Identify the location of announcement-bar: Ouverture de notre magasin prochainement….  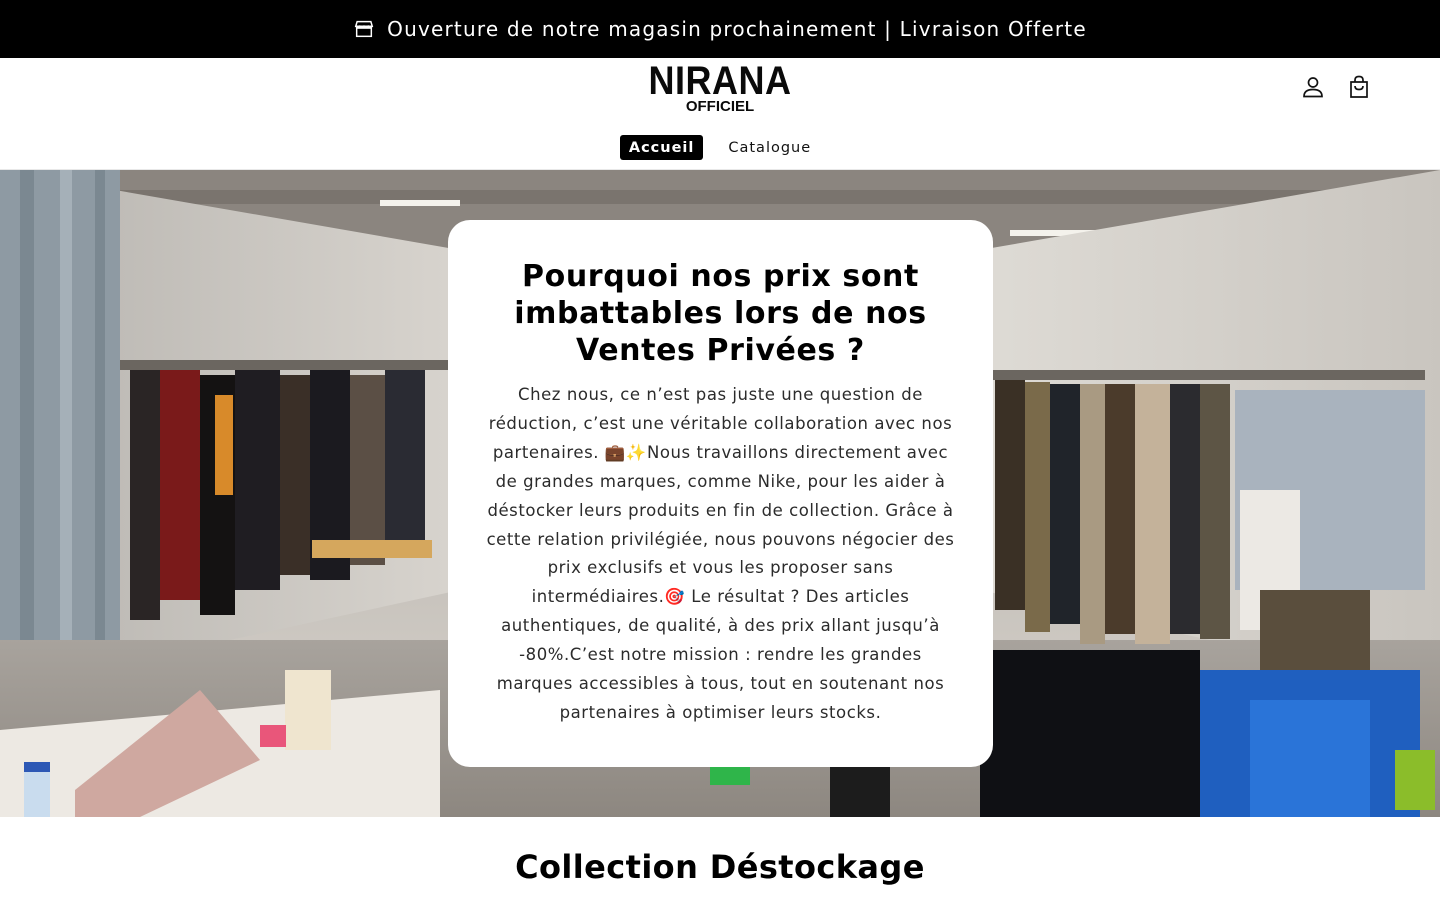
(720, 29).